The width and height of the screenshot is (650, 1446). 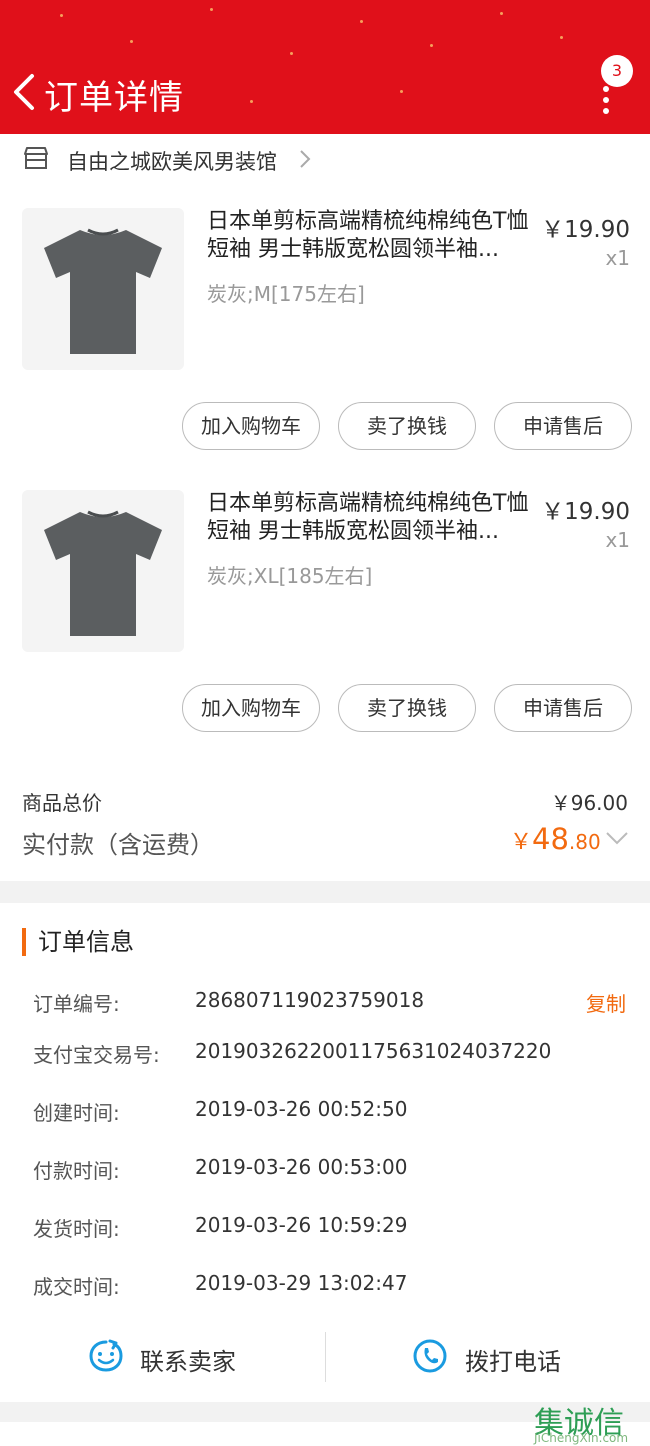 I want to click on paid-amount-decimal: .80, so click(x=584, y=842).